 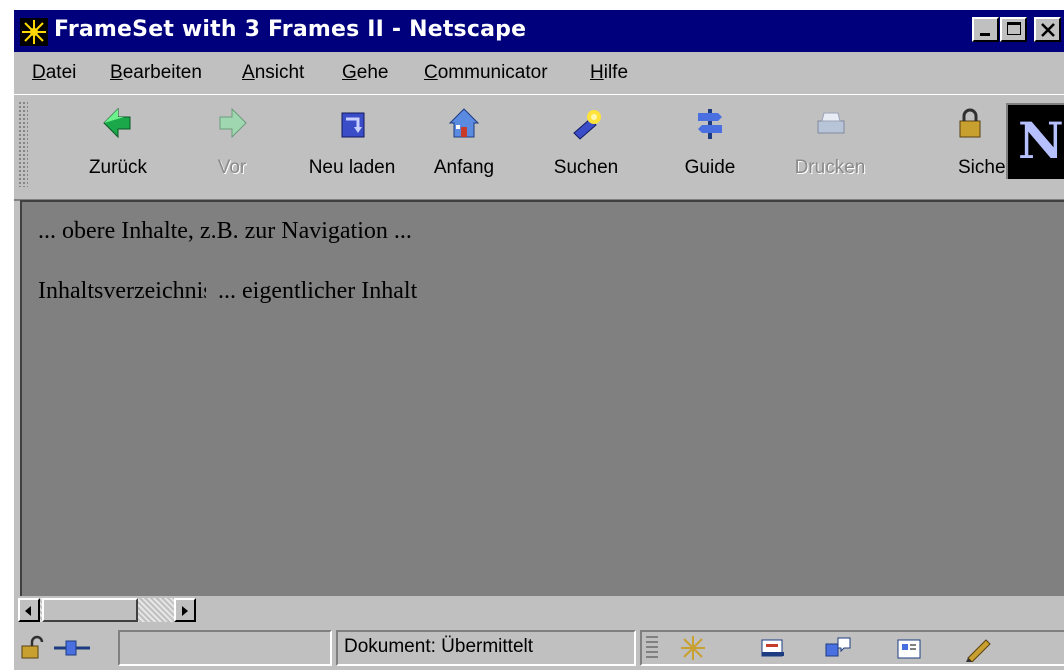 I want to click on scroll-left-button, so click(x=29, y=610).